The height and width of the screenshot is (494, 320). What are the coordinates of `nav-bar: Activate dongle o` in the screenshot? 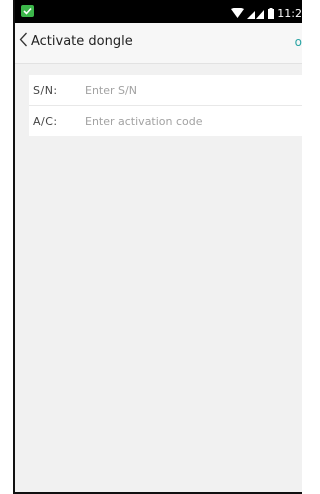 It's located at (158, 43).